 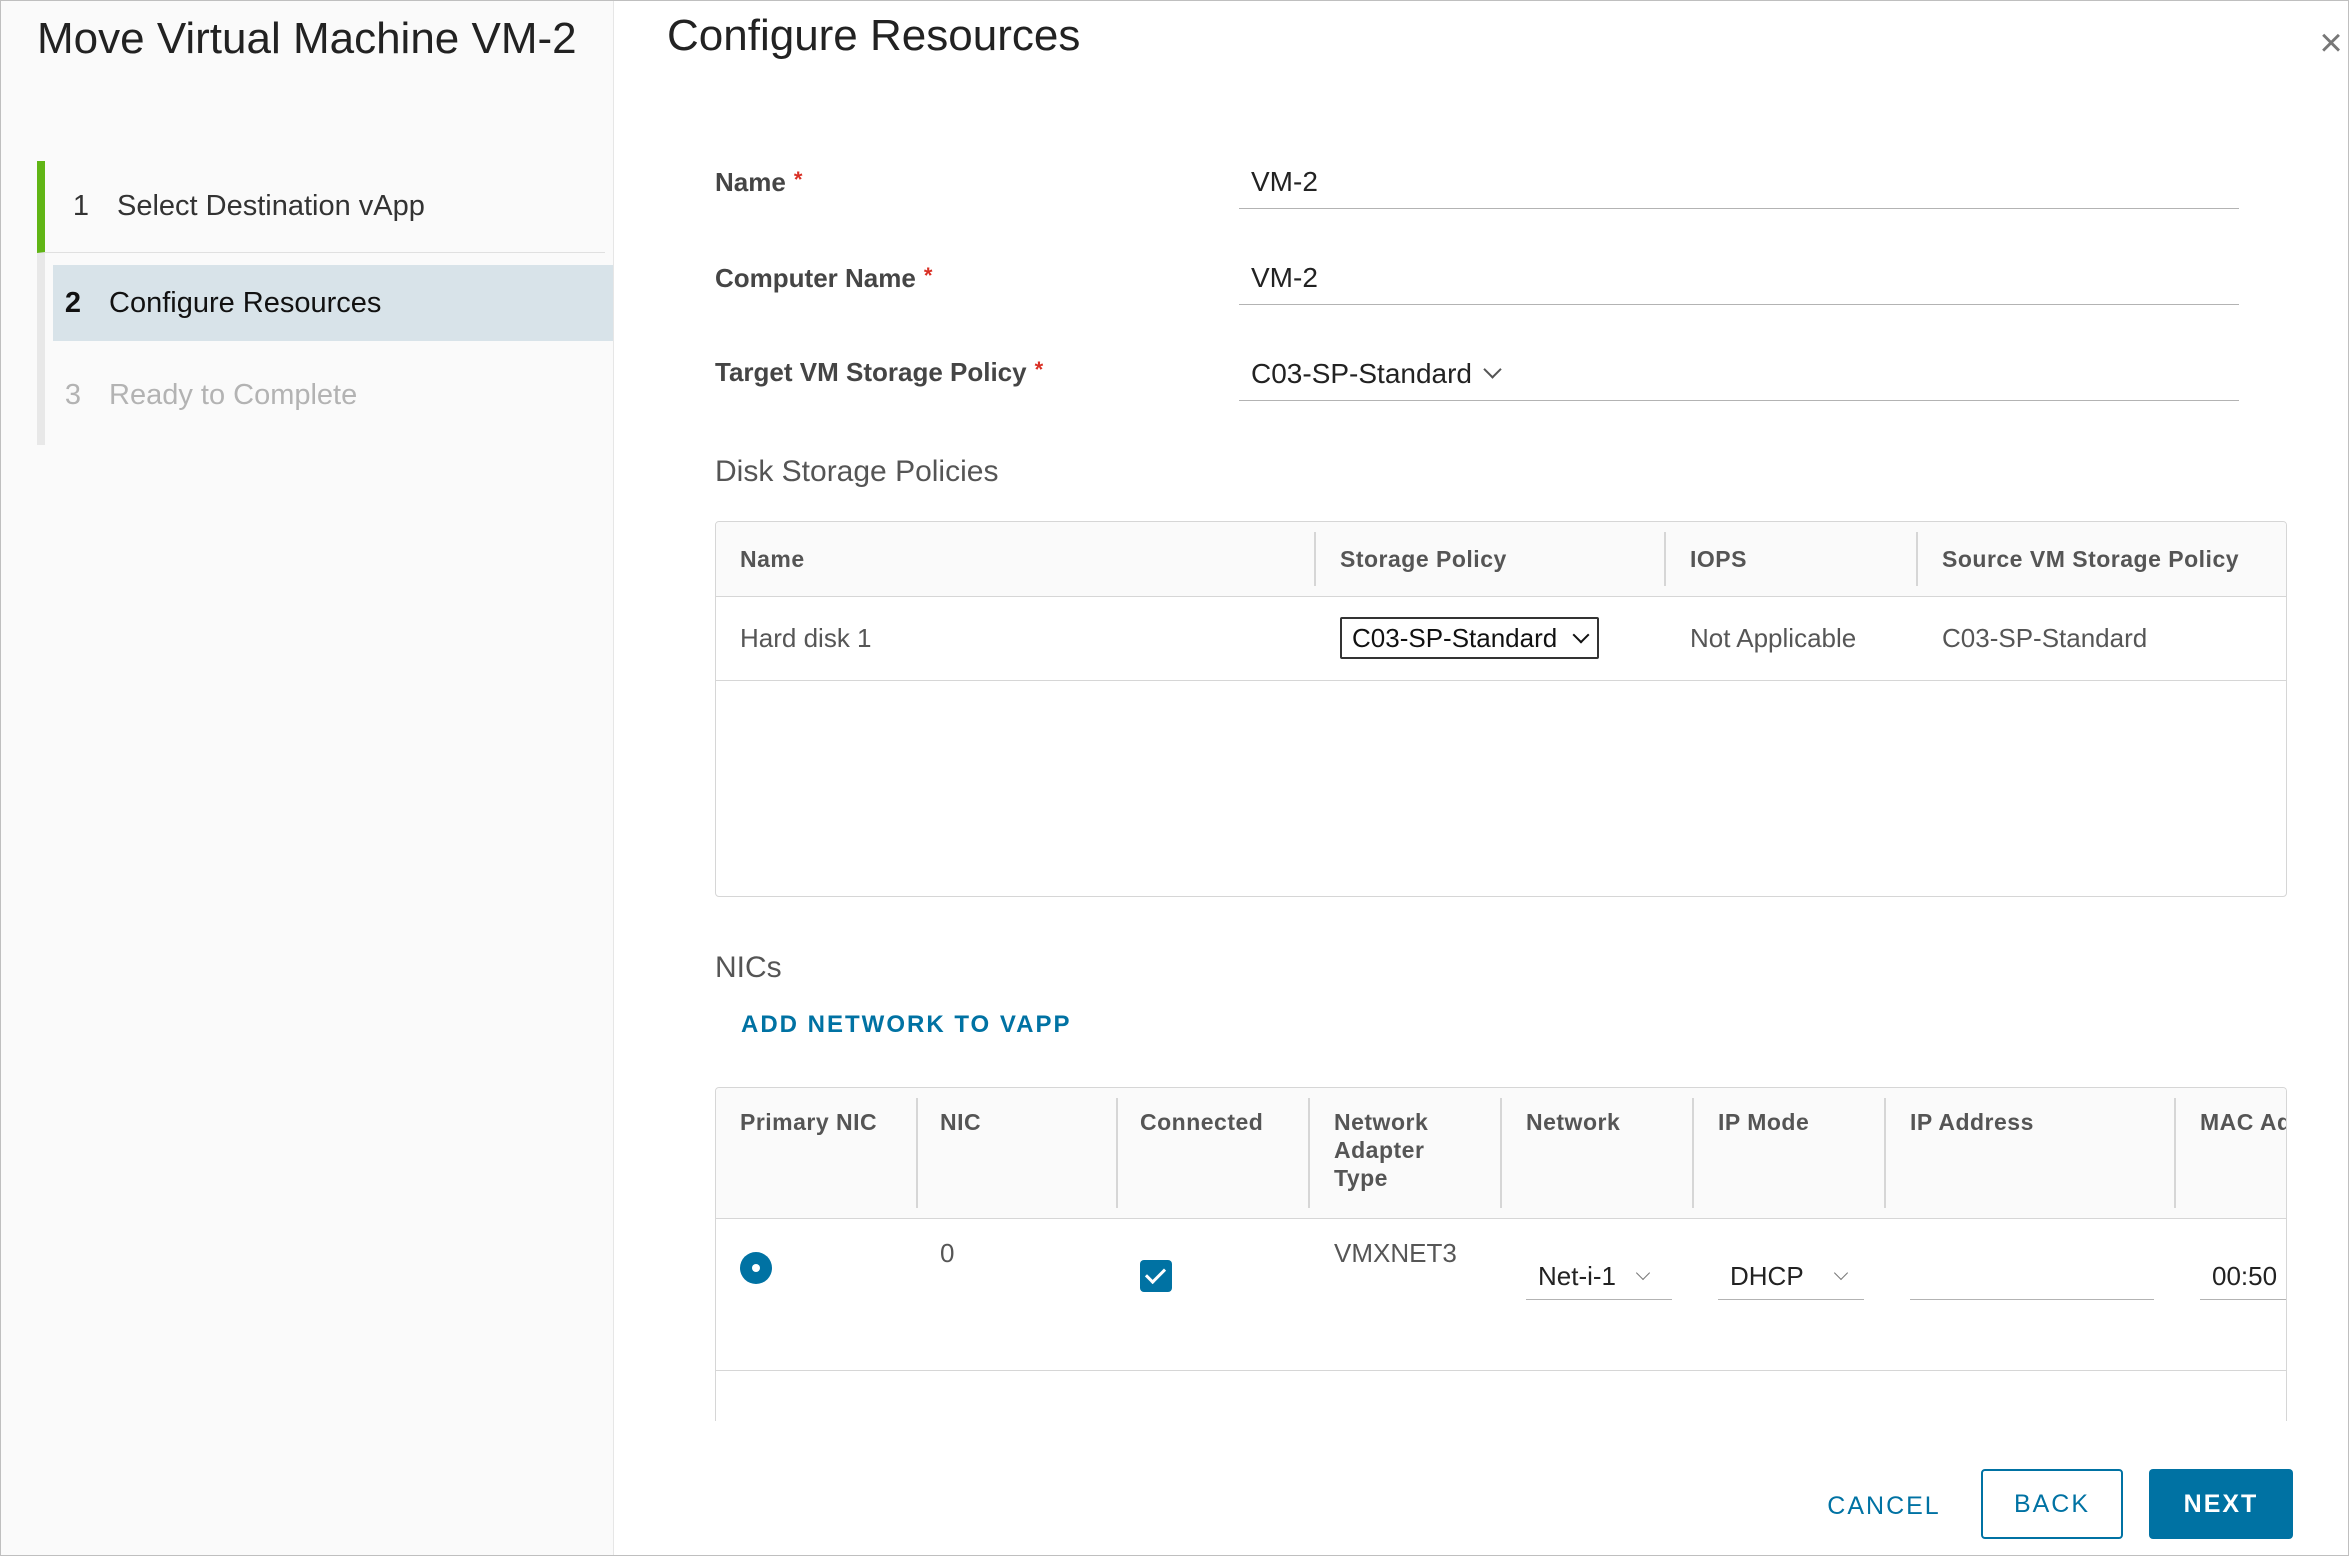 What do you see at coordinates (80, 206) in the screenshot?
I see `step-number: 1` at bounding box center [80, 206].